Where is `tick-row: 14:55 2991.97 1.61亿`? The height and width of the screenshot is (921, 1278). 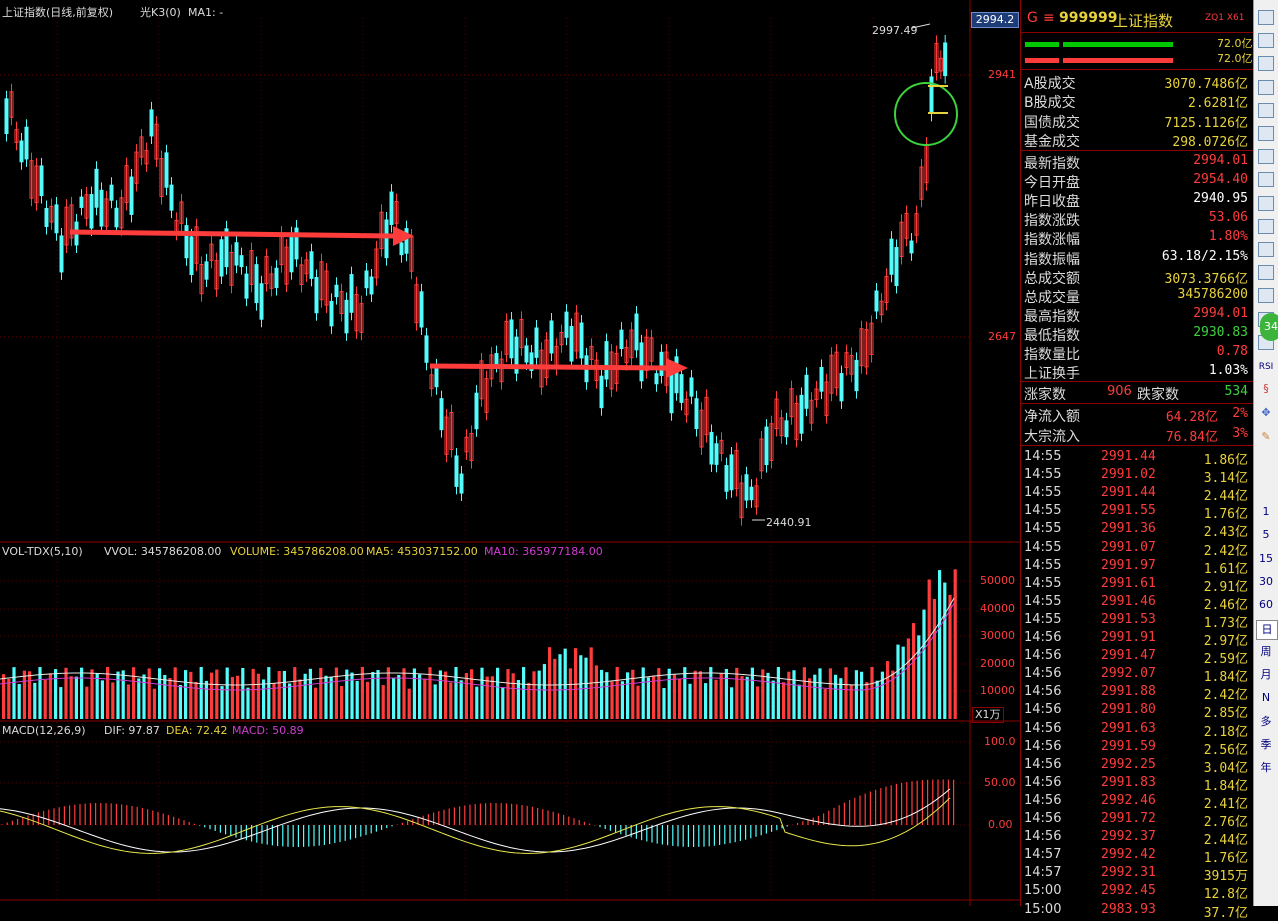 tick-row: 14:55 2991.97 1.61亿 is located at coordinates (1137, 567).